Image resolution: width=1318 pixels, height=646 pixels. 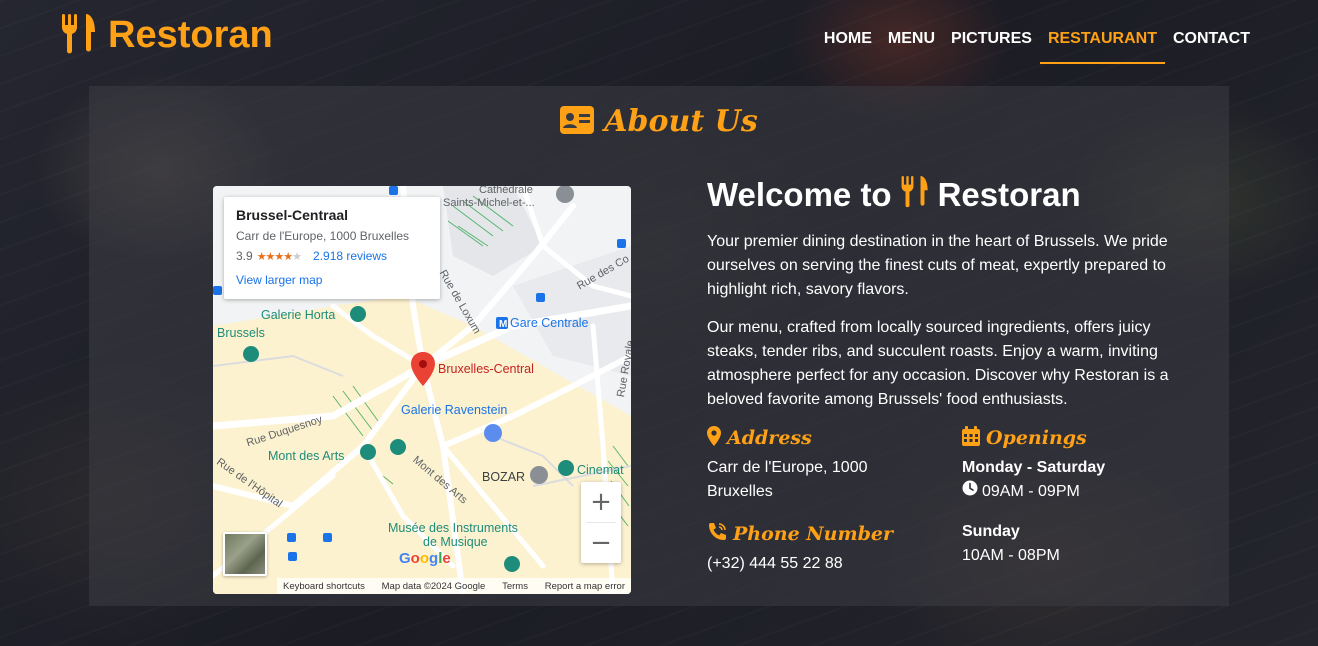 What do you see at coordinates (991, 45) in the screenshot?
I see `nav-pictures: PICTURES` at bounding box center [991, 45].